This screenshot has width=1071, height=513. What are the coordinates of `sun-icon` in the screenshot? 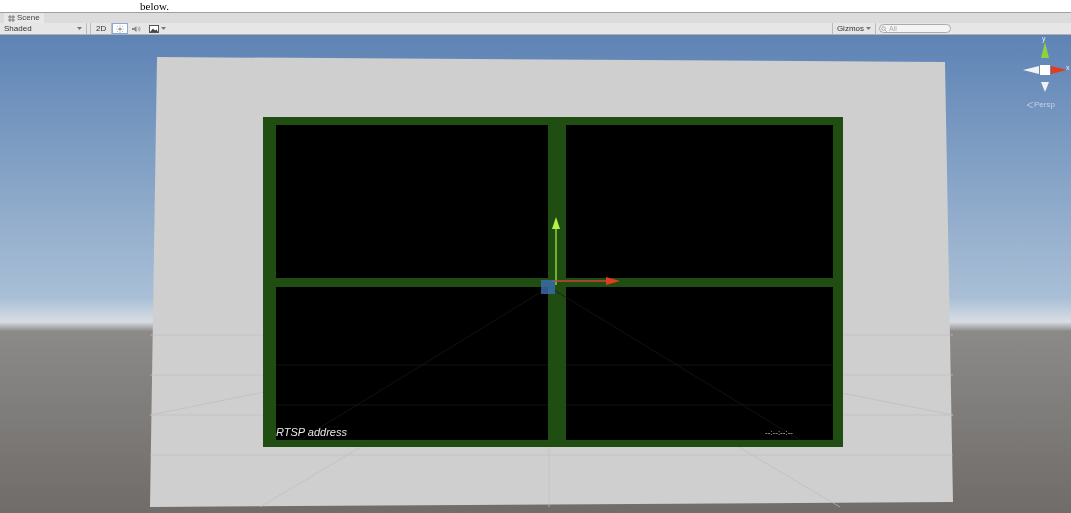 It's located at (120, 28).